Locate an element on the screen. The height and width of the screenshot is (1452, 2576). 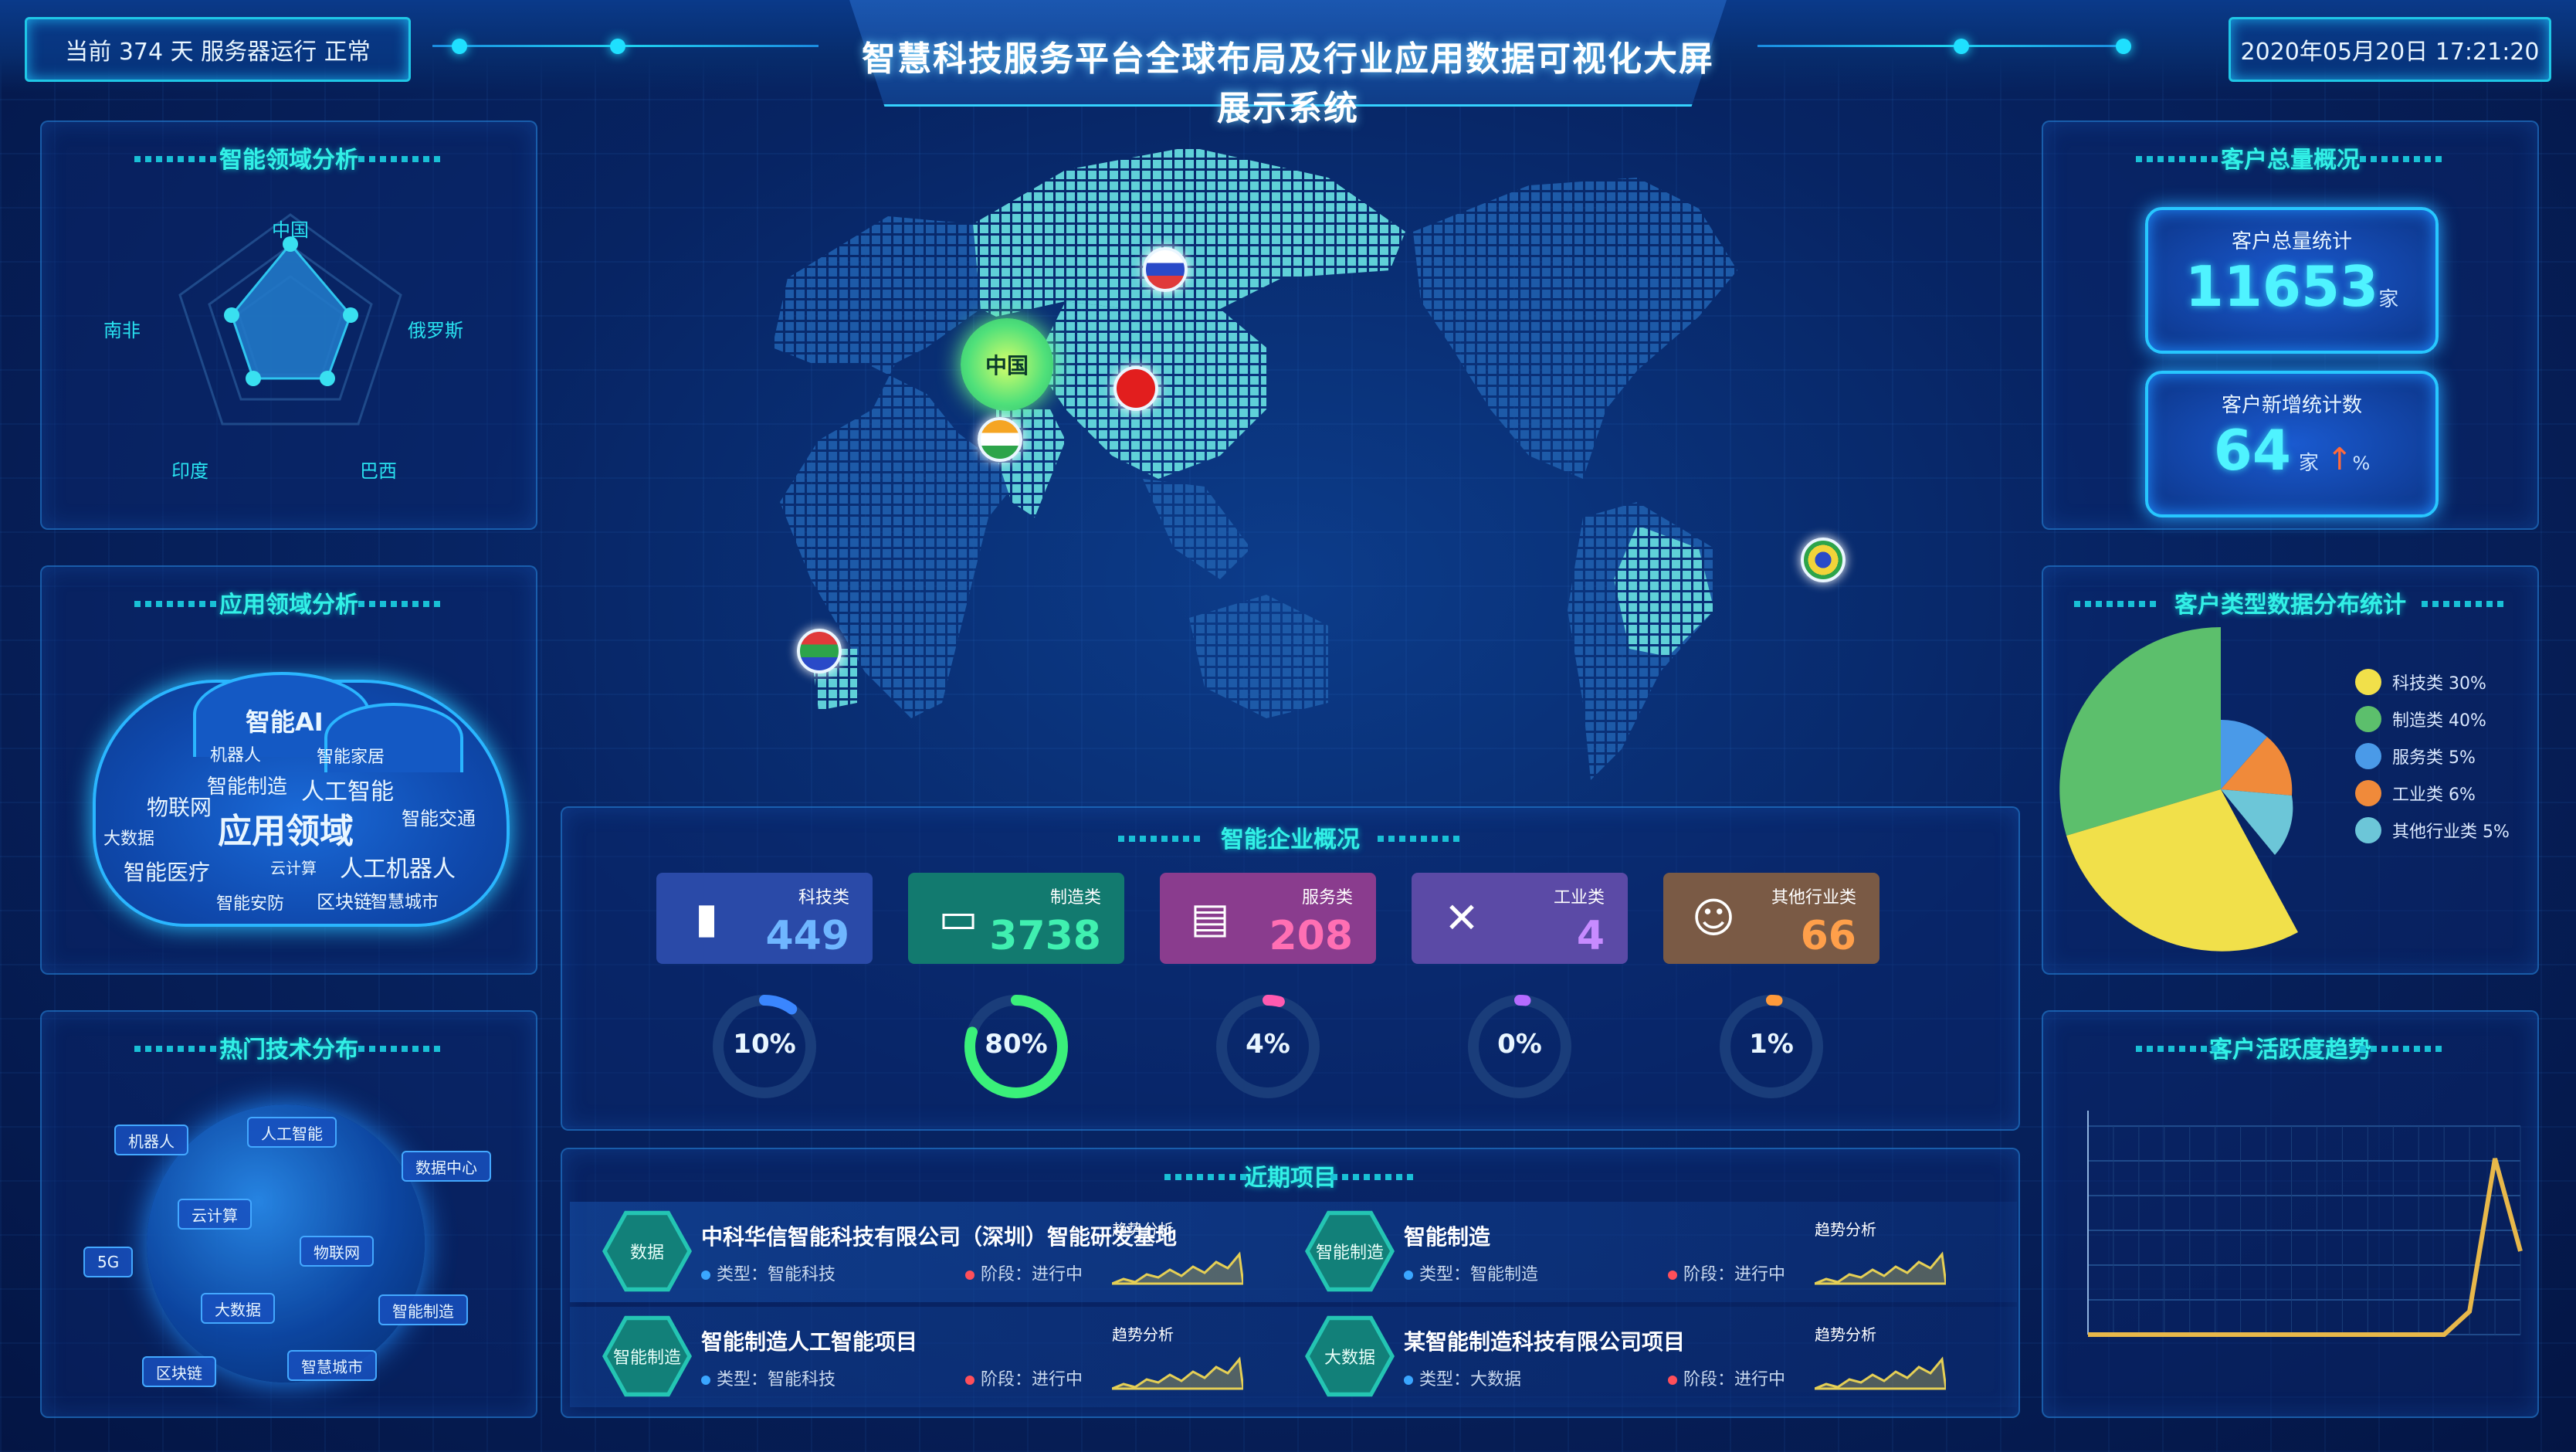
legend-label: 科技类 30% is located at coordinates (2439, 684).